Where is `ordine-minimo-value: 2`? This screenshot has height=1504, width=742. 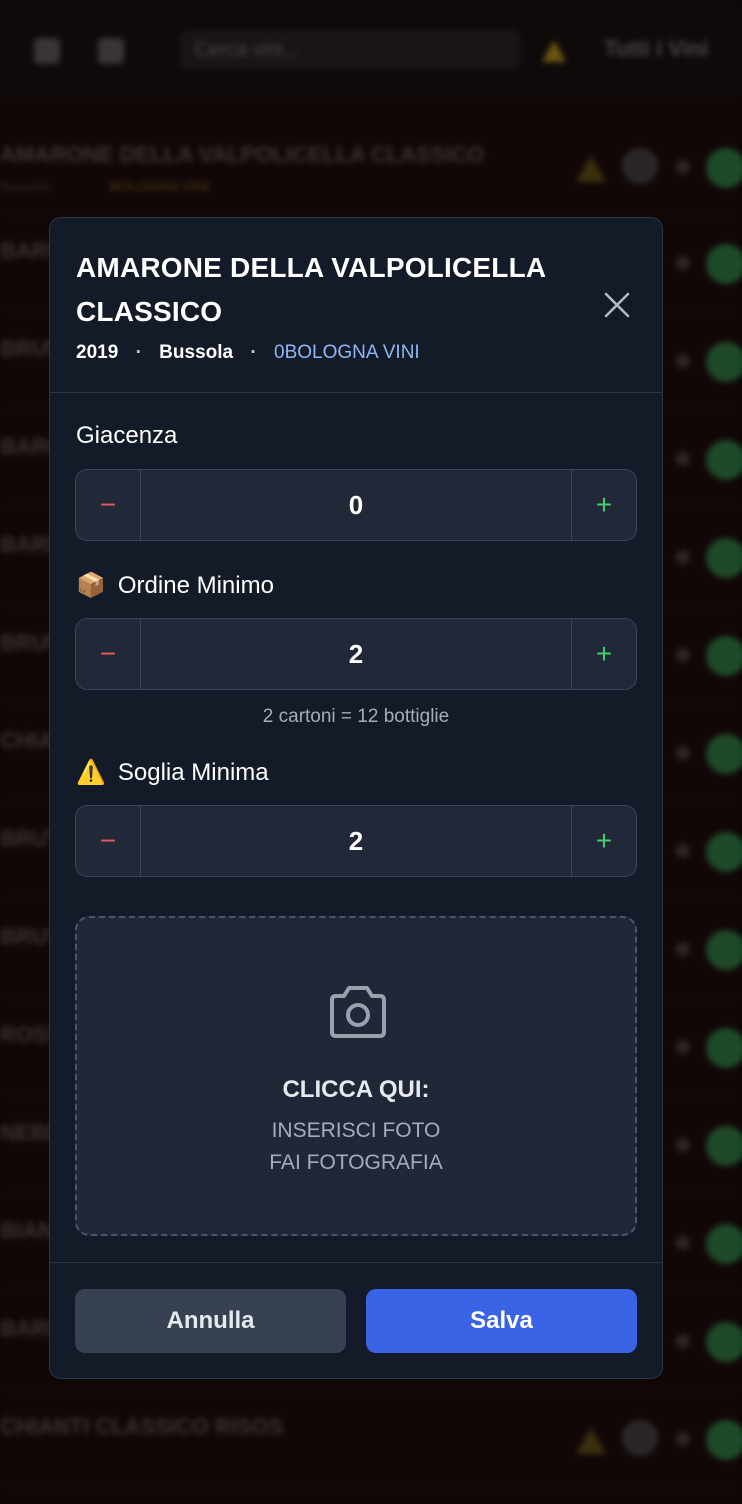
ordine-minimo-value: 2 is located at coordinates (356, 654).